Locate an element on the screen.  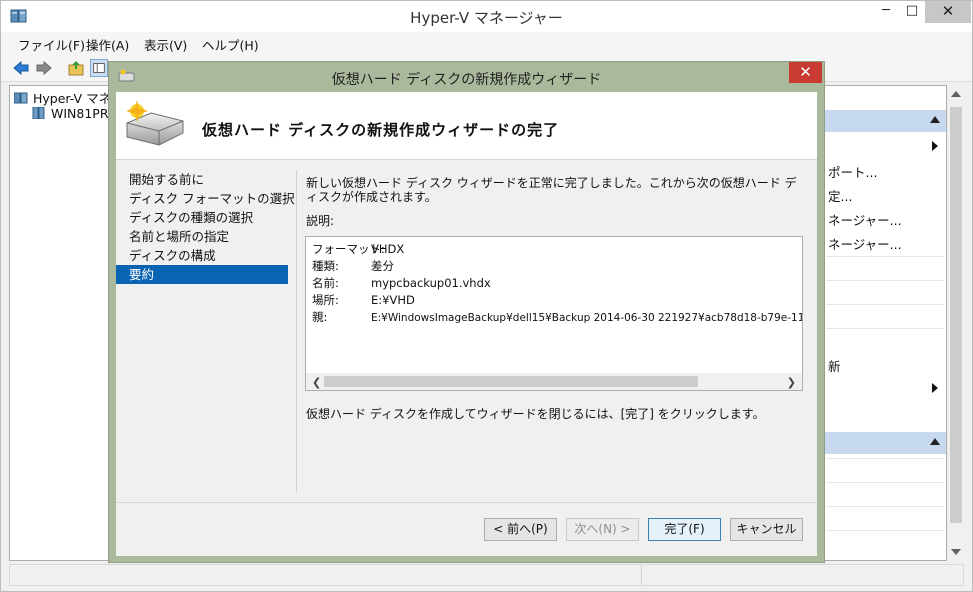
scroll-left-icon: ❮ is located at coordinates (316, 382).